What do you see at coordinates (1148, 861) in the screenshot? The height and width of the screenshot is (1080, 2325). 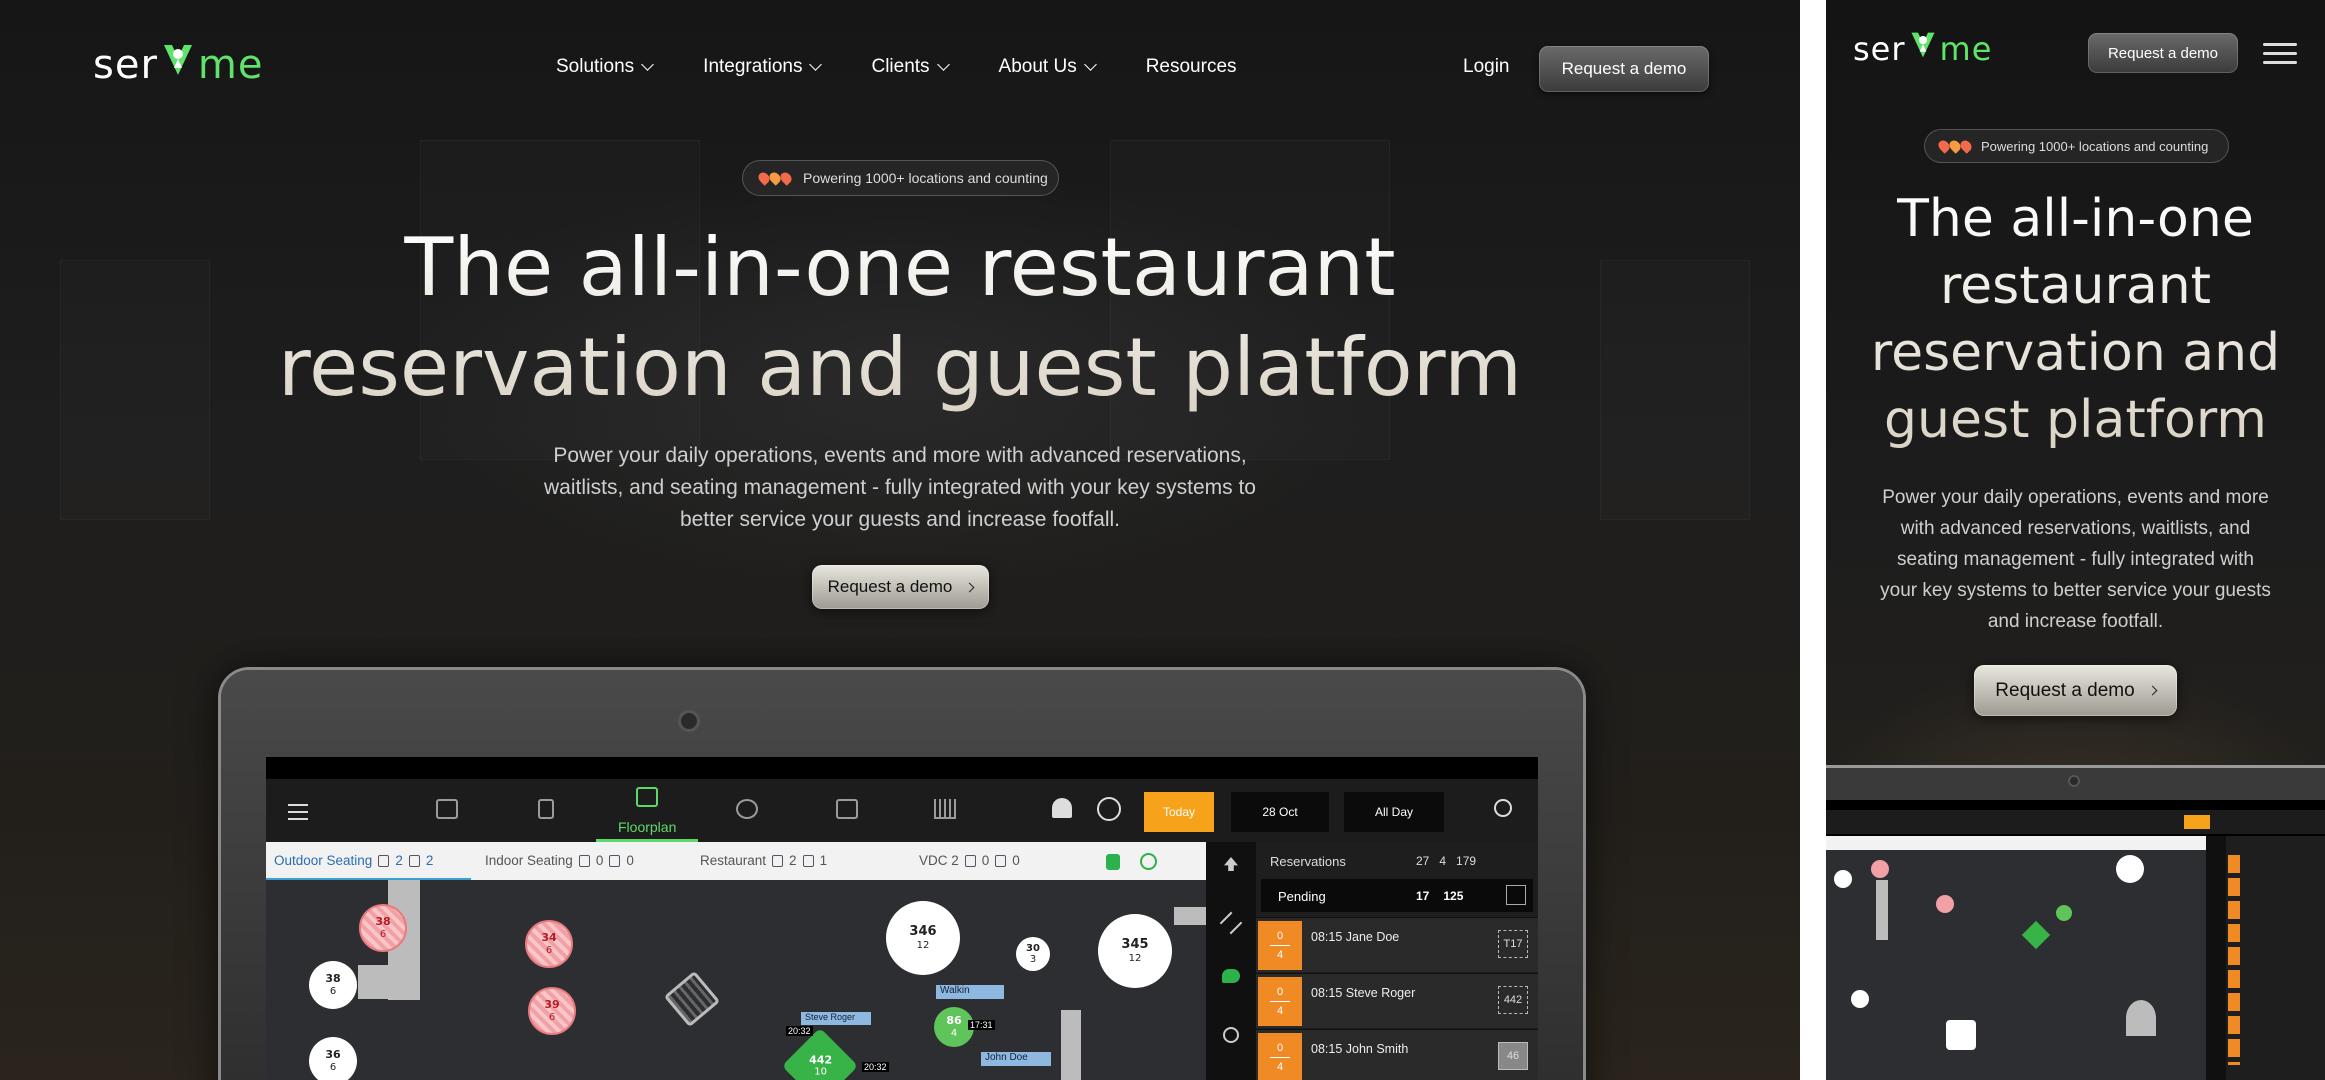 I see `refresh-icon` at bounding box center [1148, 861].